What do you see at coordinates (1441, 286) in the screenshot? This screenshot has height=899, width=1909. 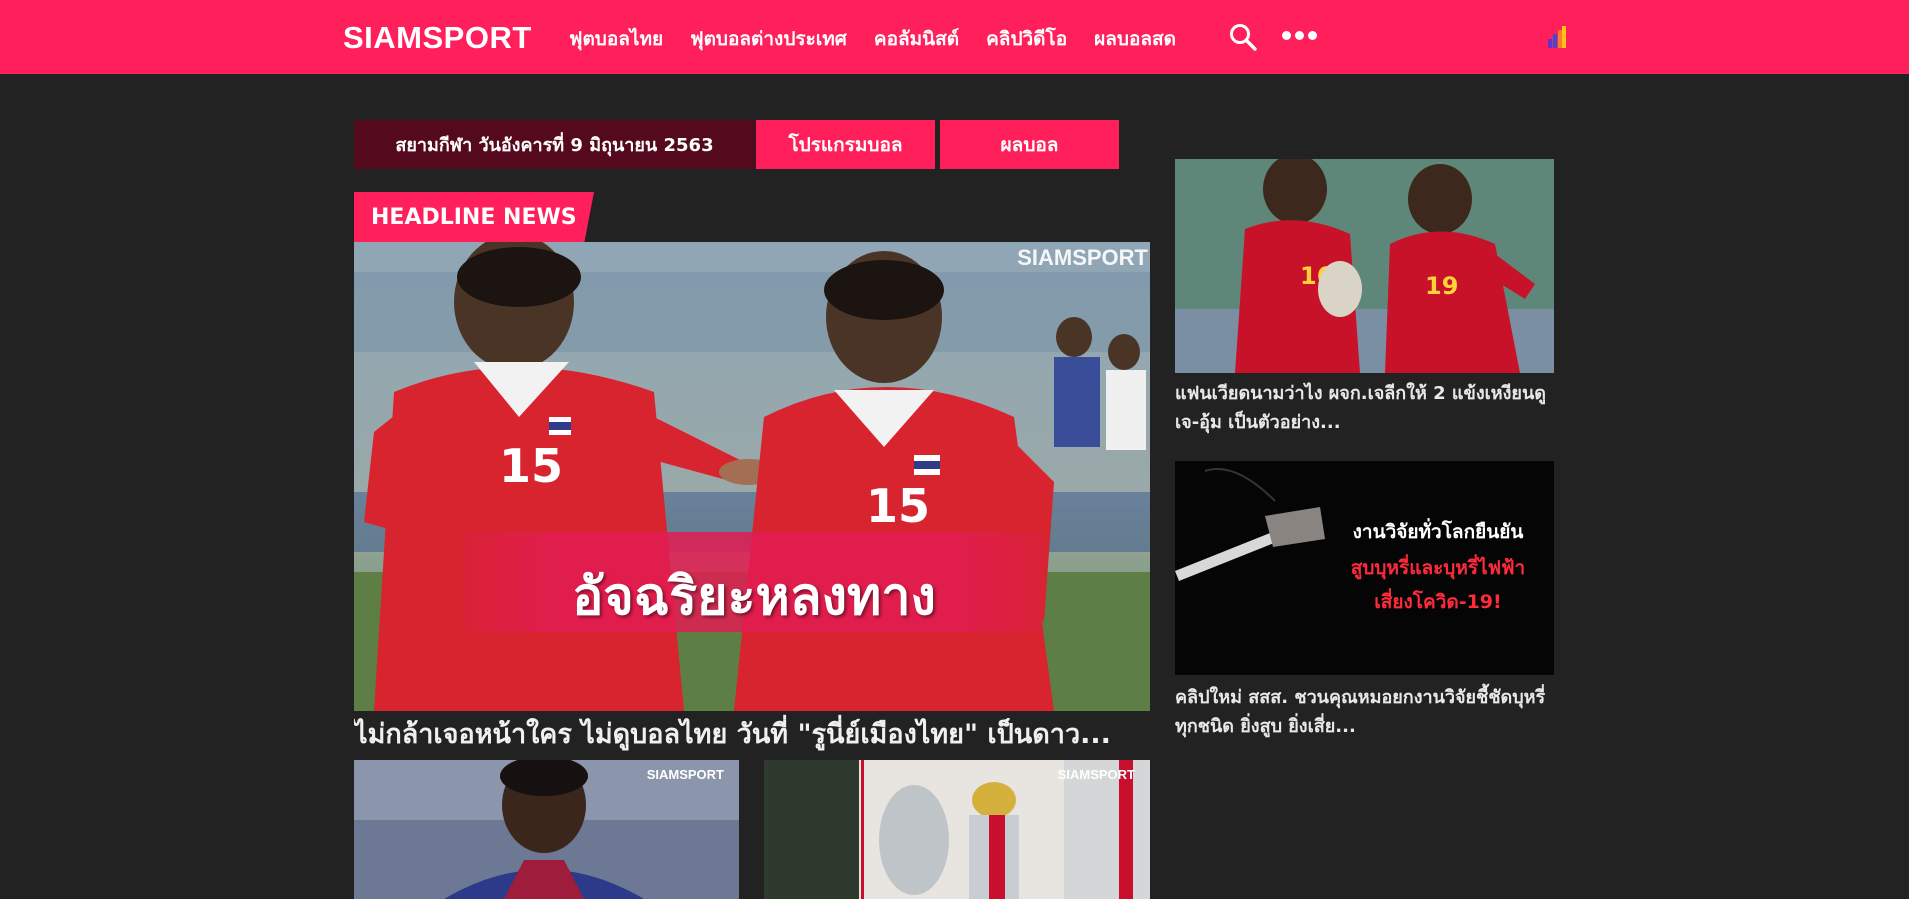 I see `sidebar-jersey-19: 19` at bounding box center [1441, 286].